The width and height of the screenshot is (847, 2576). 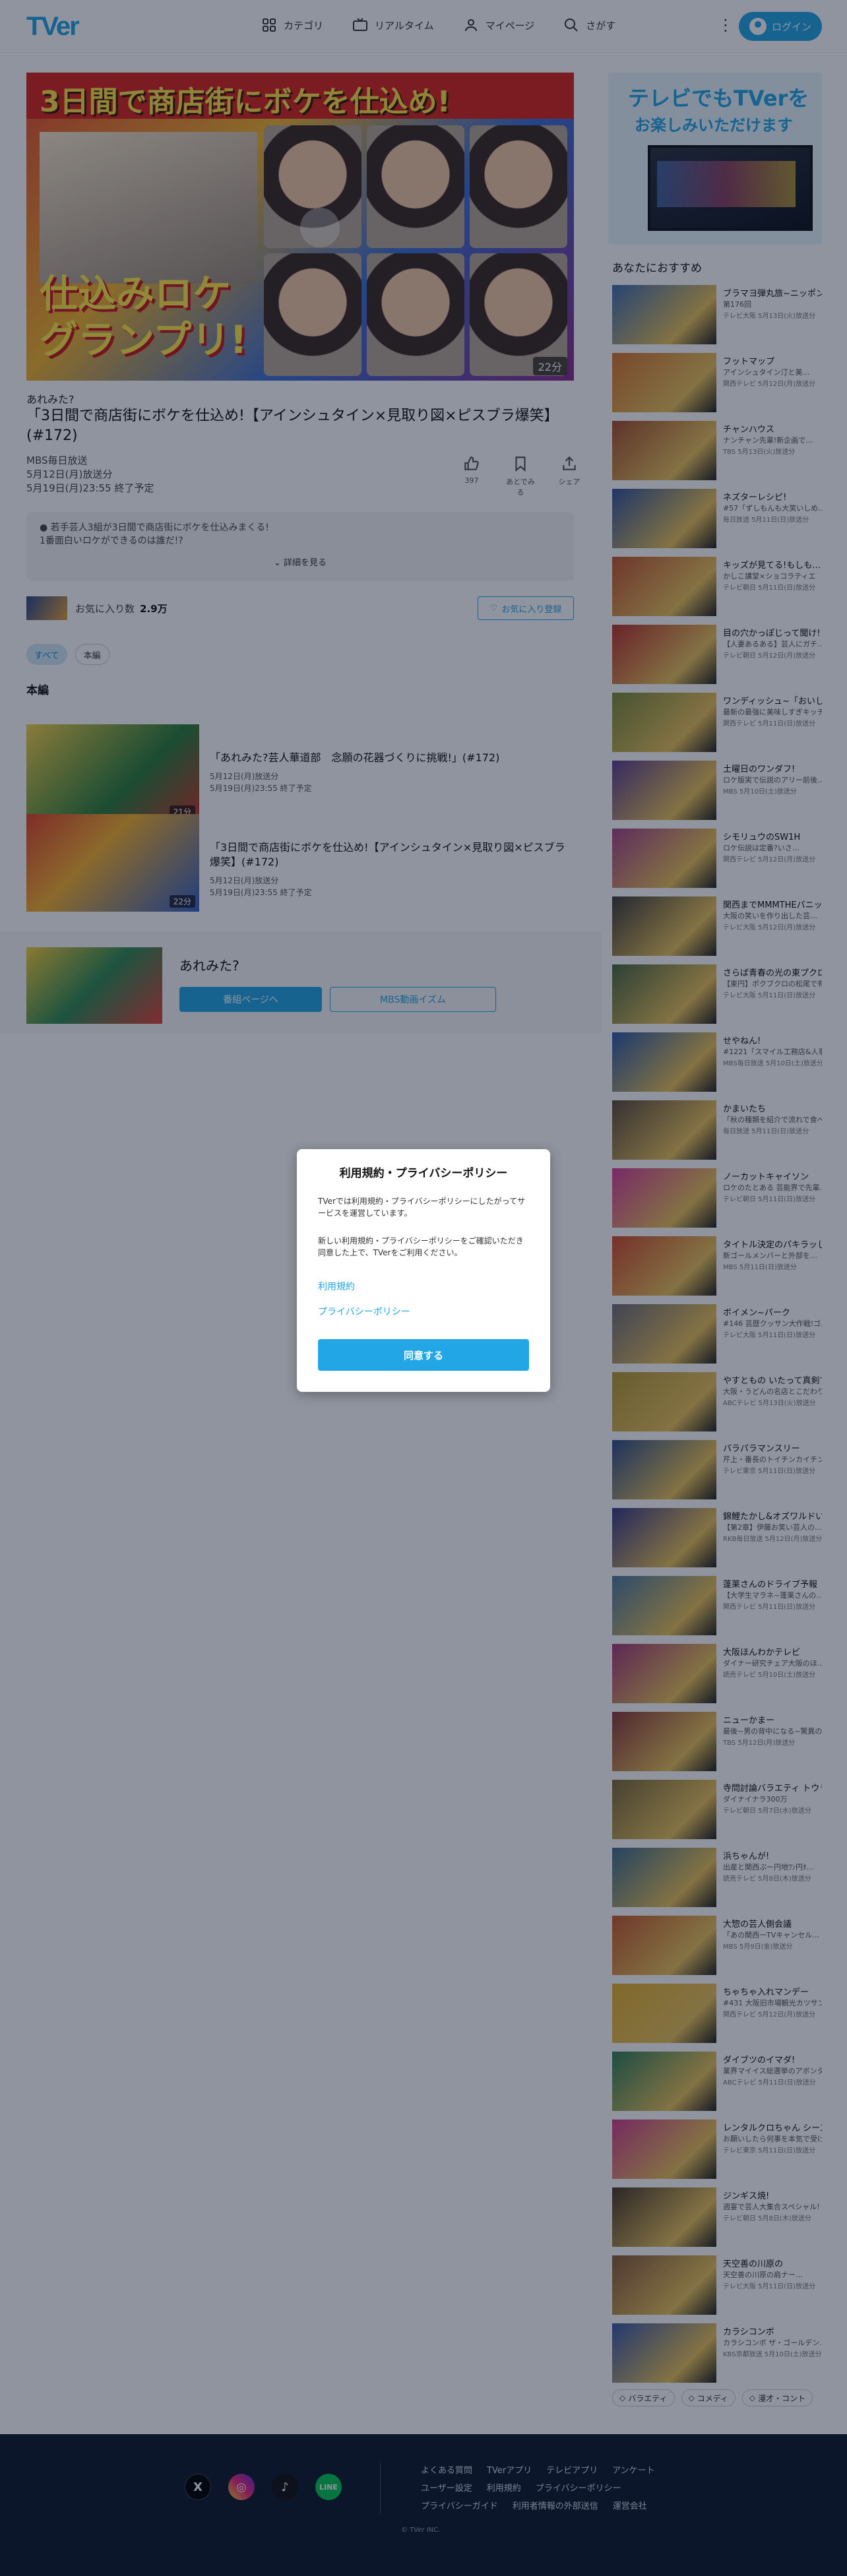 What do you see at coordinates (364, 1311) in the screenshot?
I see `privacy-link: プライバシーポリシー` at bounding box center [364, 1311].